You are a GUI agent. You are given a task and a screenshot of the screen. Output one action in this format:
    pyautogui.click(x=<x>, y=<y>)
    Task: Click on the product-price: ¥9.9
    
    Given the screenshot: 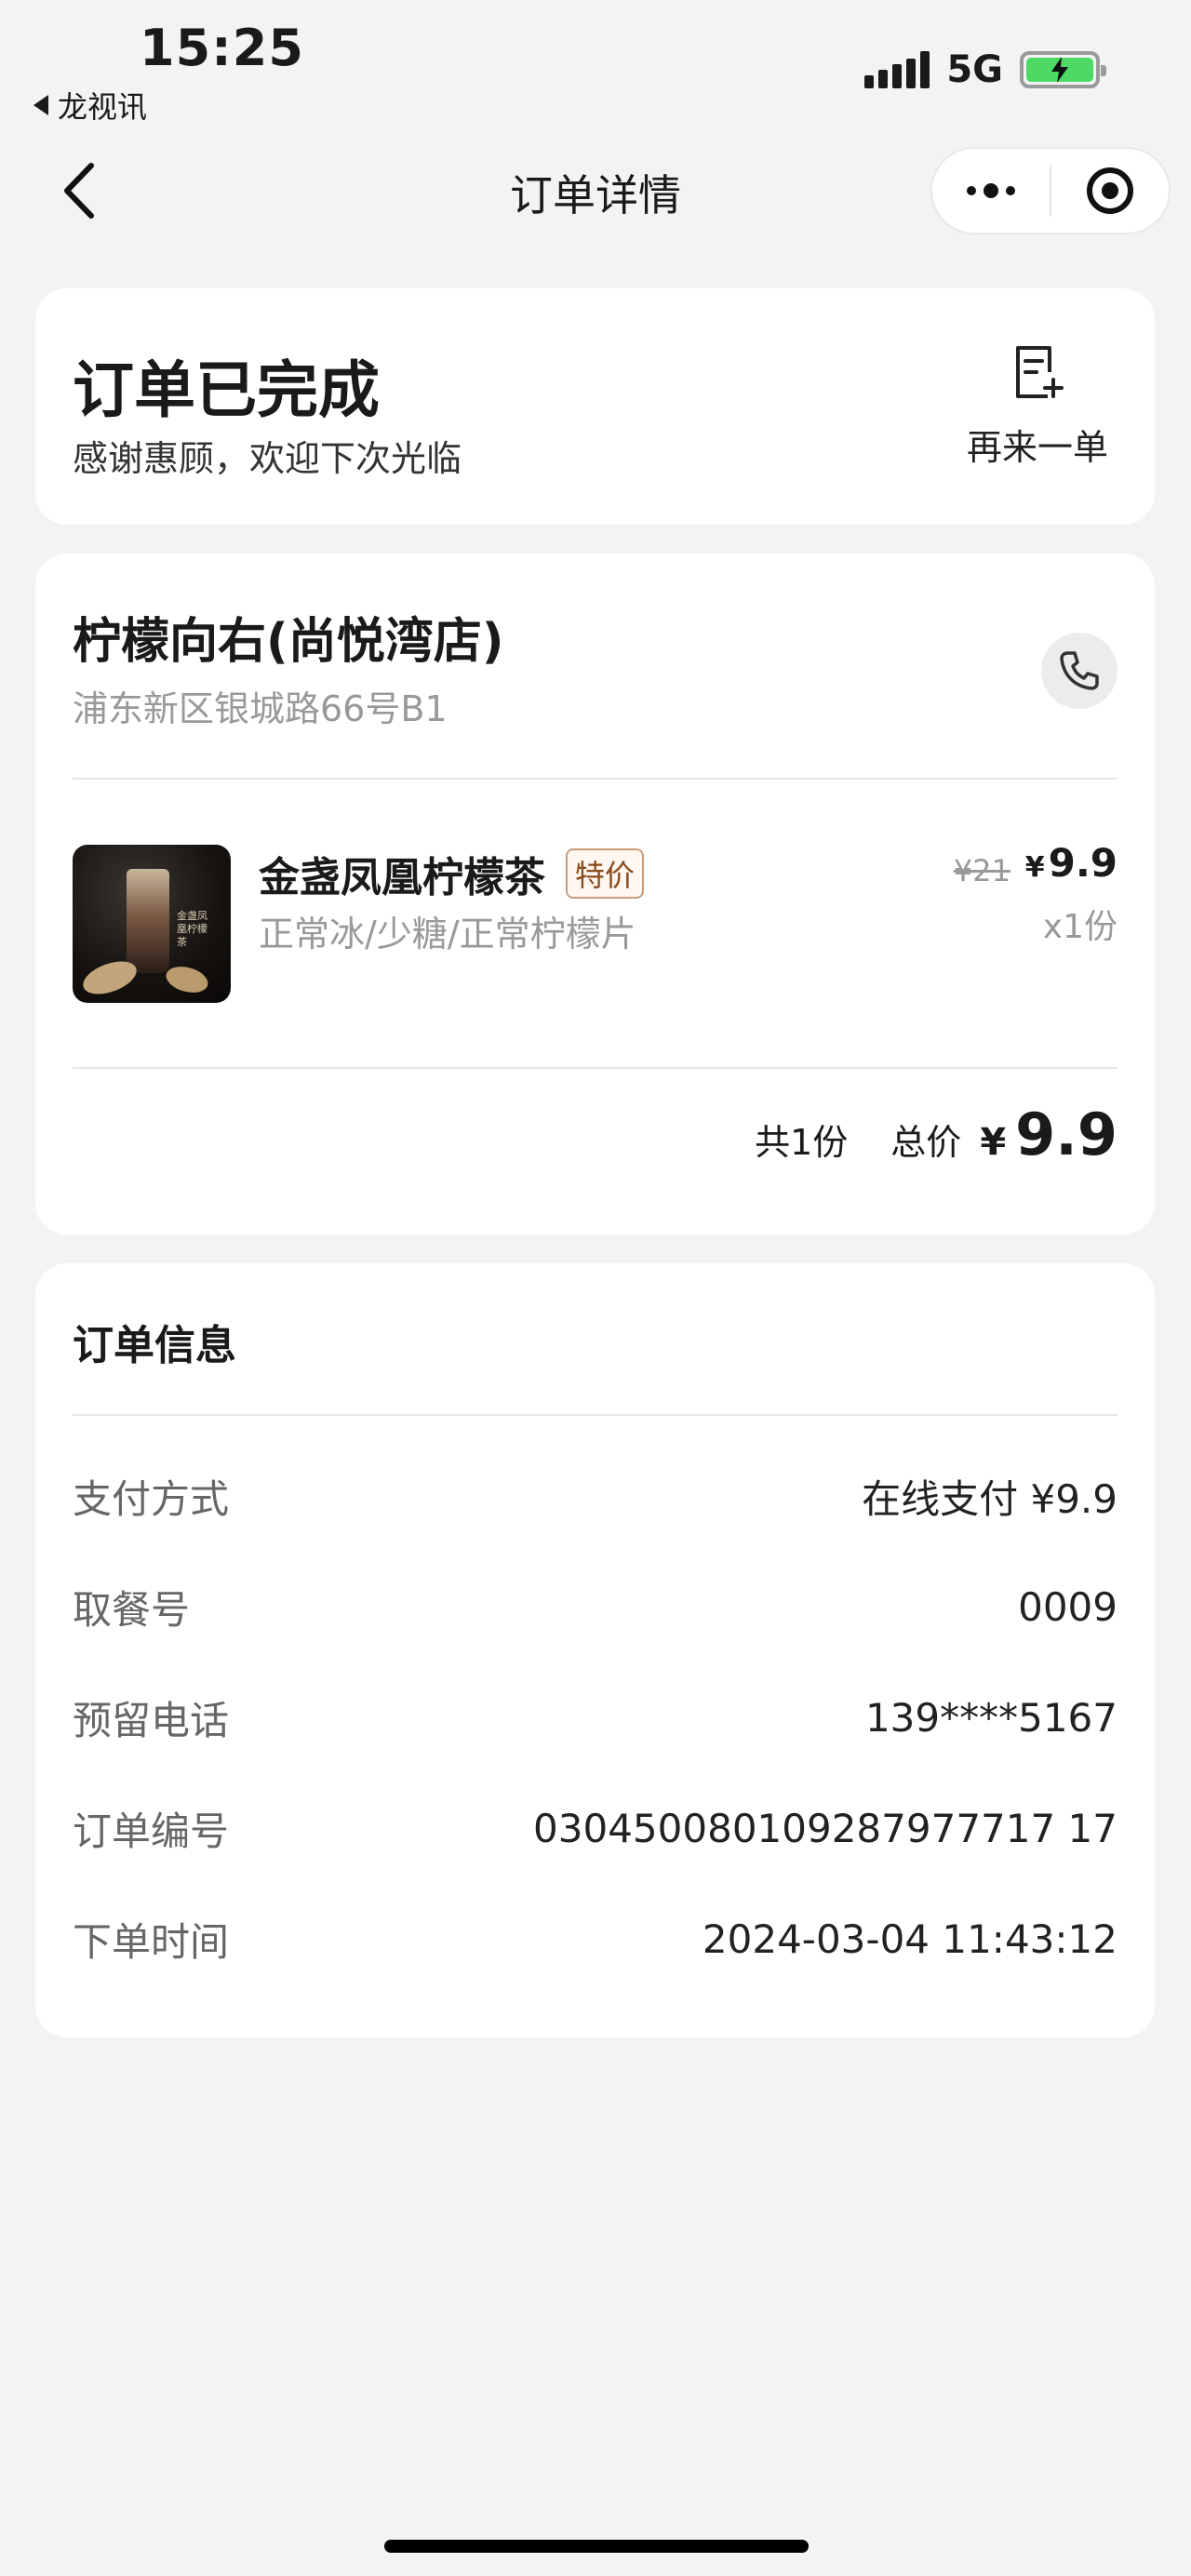 What is the action you would take?
    pyautogui.click(x=1070, y=863)
    